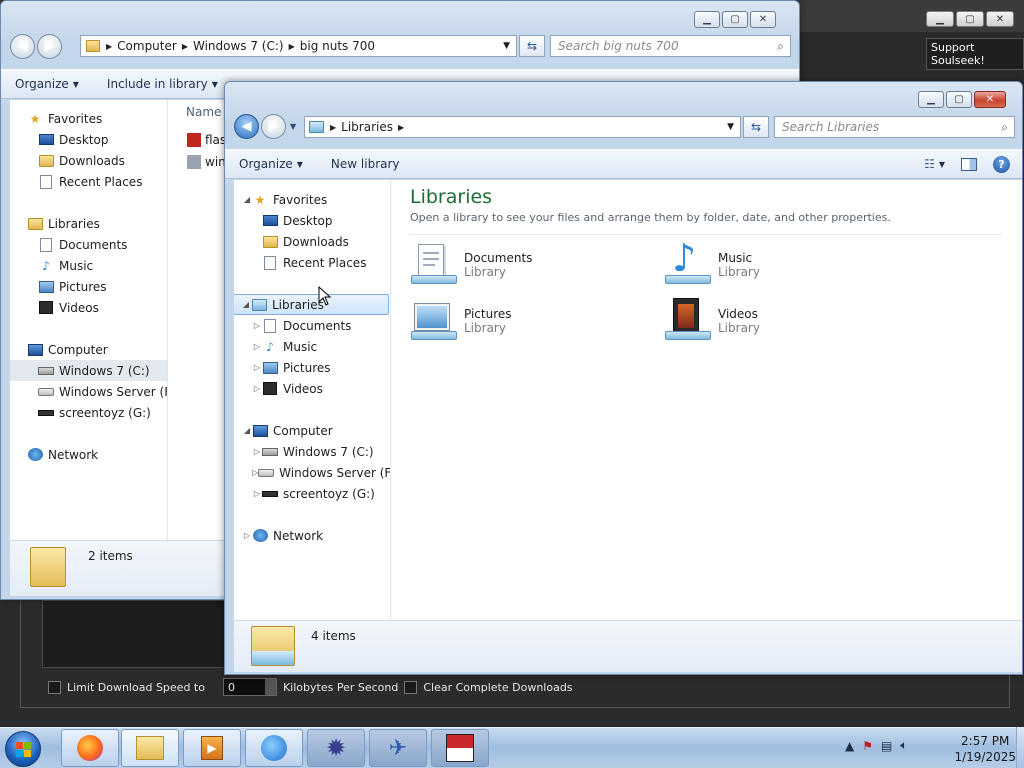  What do you see at coordinates (88, 412) in the screenshot?
I see `nav-drive-g: screentoyz (G:)` at bounding box center [88, 412].